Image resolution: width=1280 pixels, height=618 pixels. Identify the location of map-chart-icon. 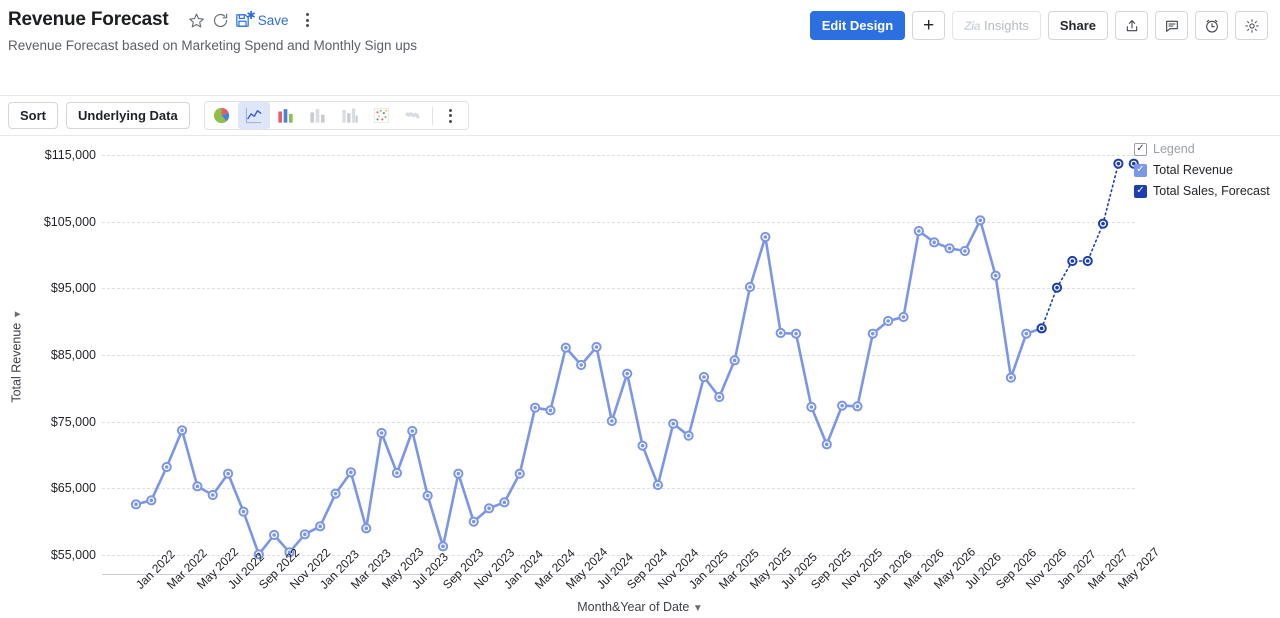
(414, 115).